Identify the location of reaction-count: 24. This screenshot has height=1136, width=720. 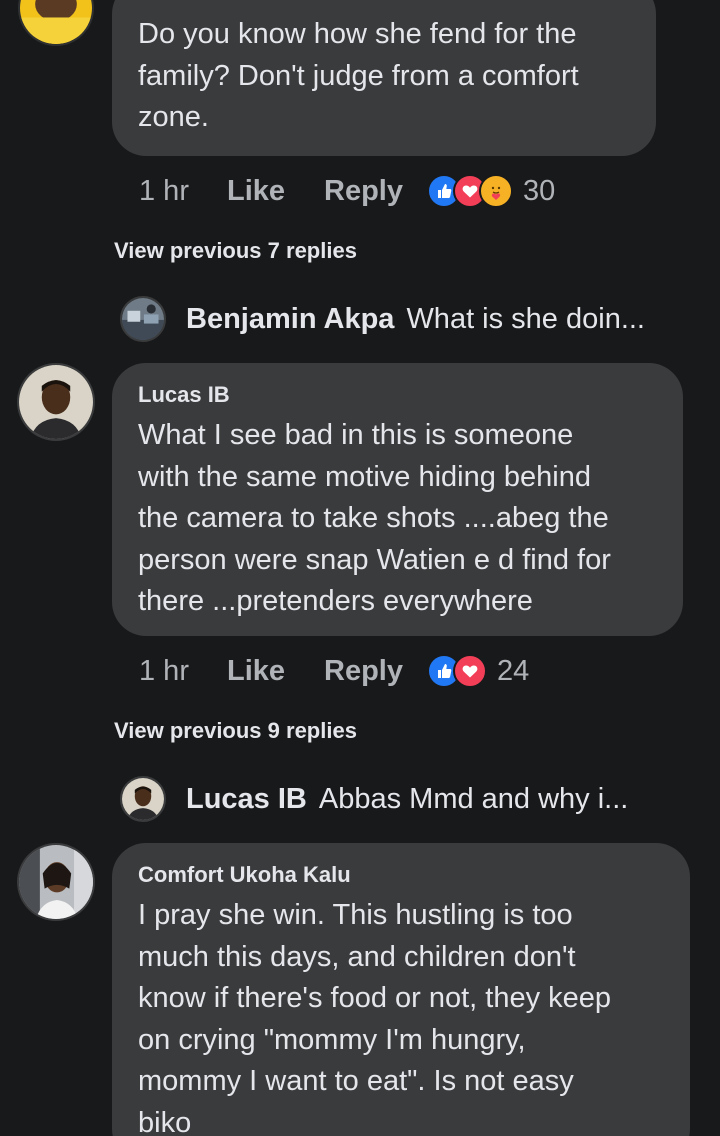
(513, 670).